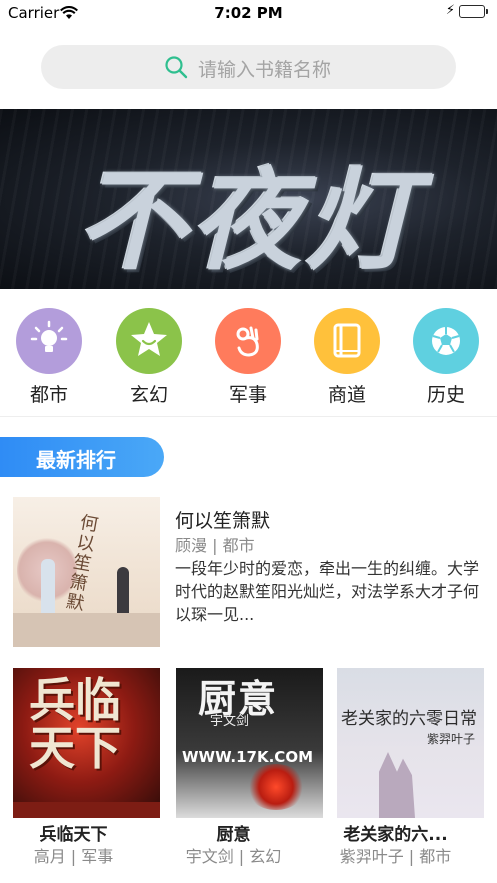 This screenshot has width=497, height=883. What do you see at coordinates (397, 785) in the screenshot?
I see `cover-art-castle` at bounding box center [397, 785].